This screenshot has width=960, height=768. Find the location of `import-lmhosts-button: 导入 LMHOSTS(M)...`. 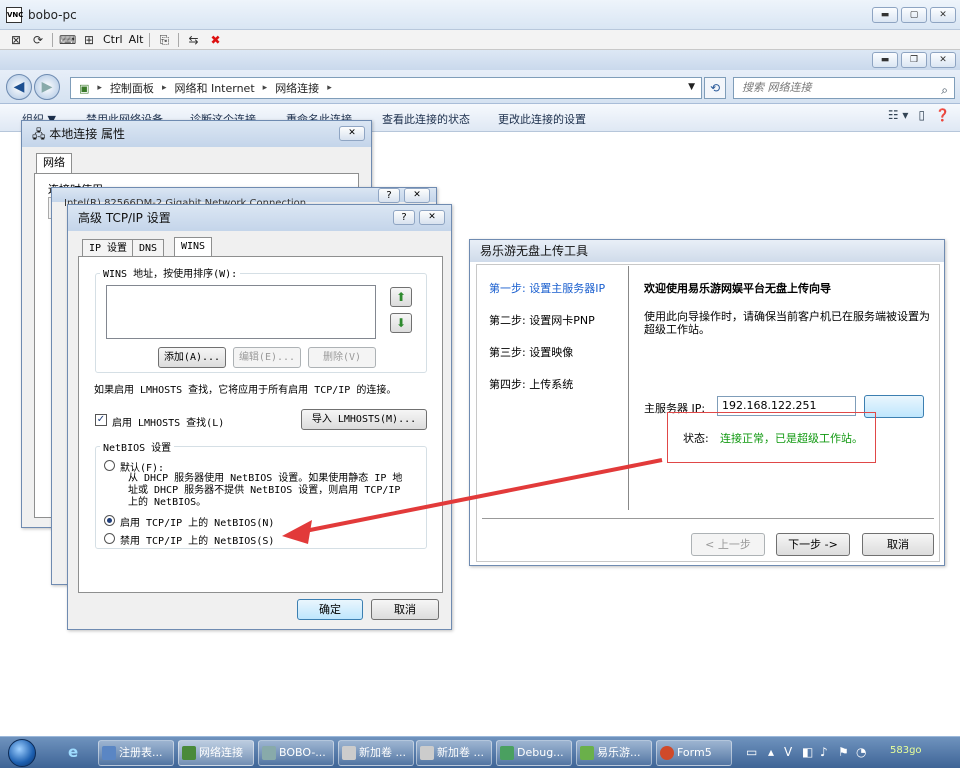

import-lmhosts-button: 导入 LMHOSTS(M)... is located at coordinates (364, 419).